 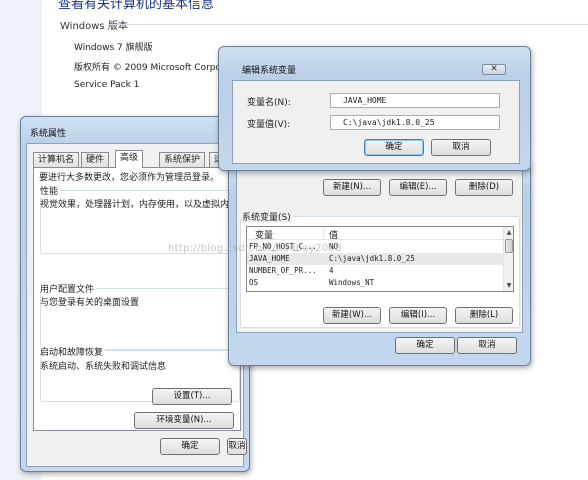 I want to click on variable-value: C:\java\jdk1.8.0_25, so click(x=372, y=258).